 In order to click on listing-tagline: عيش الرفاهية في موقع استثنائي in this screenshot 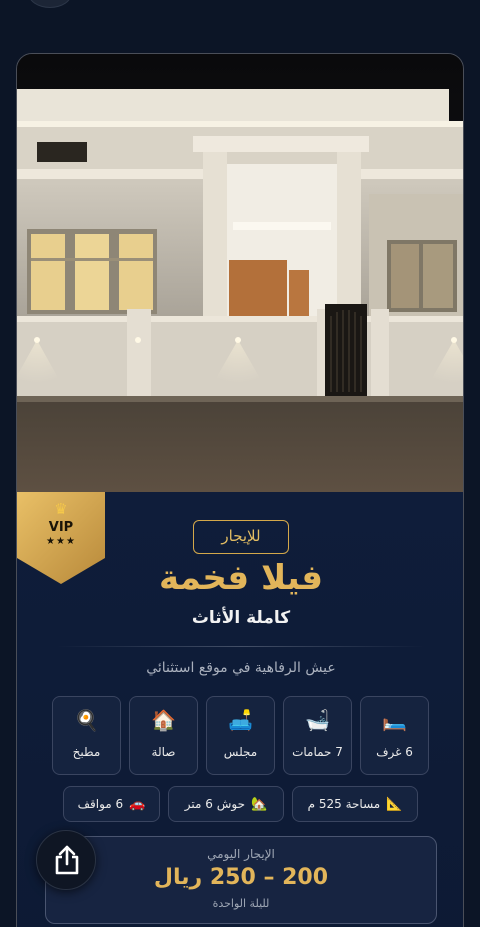, I will do `click(241, 668)`.